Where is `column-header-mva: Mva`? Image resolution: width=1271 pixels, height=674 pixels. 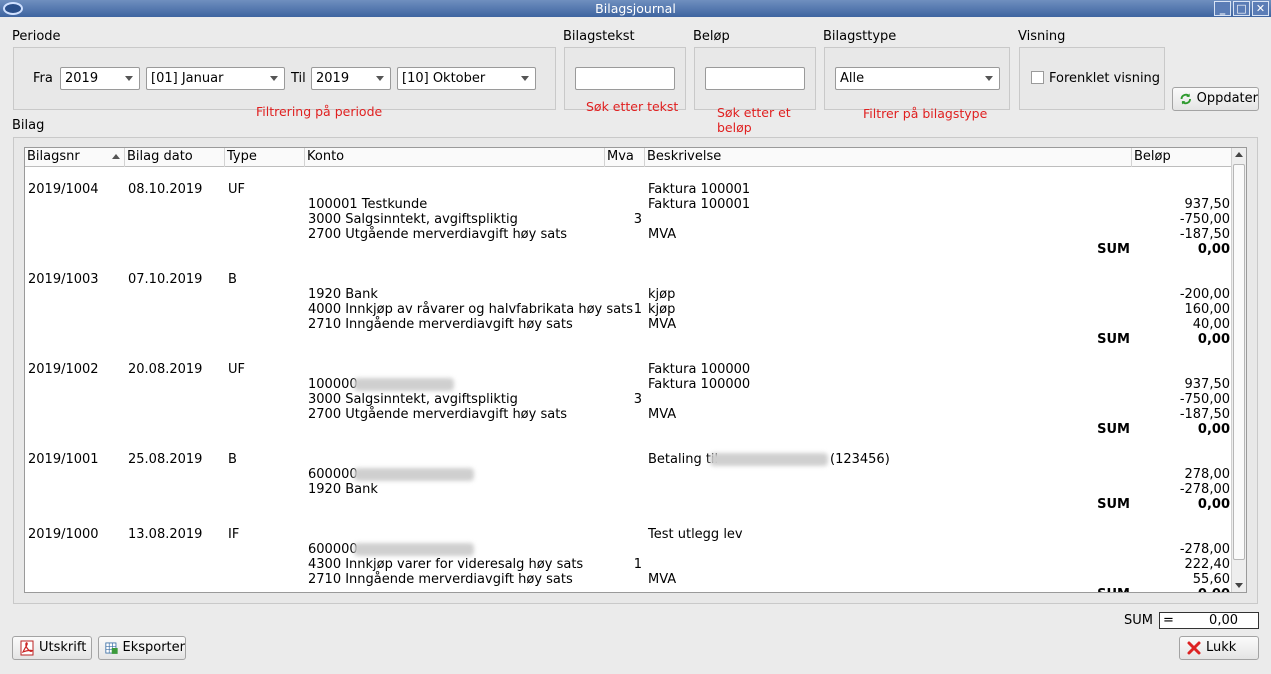 column-header-mva: Mva is located at coordinates (625, 157).